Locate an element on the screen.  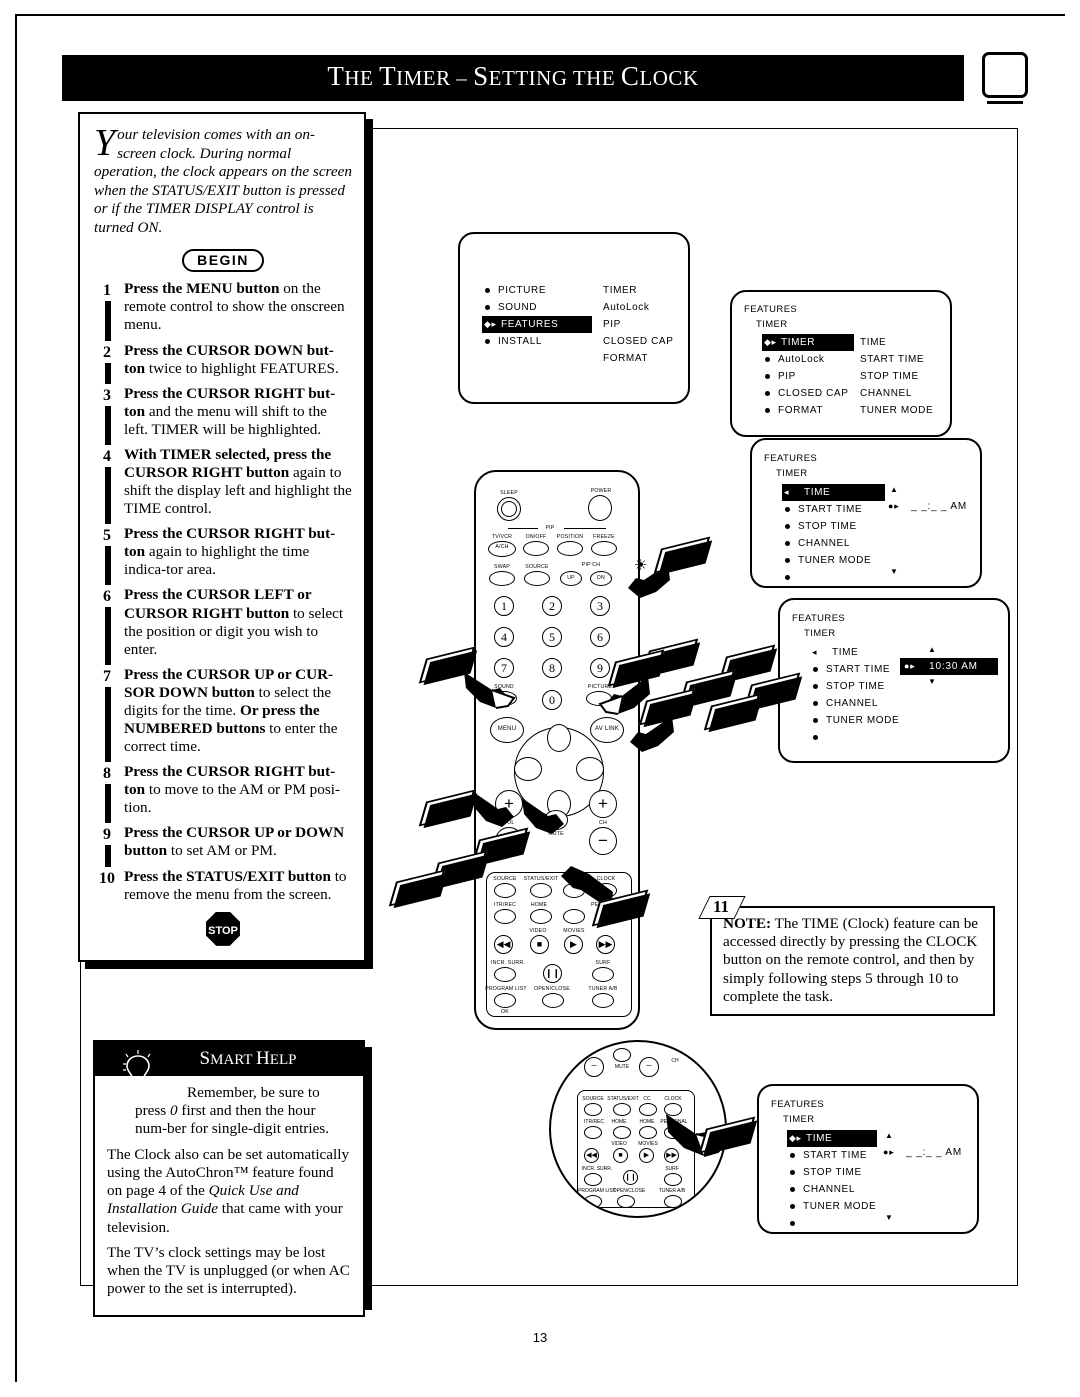
mag-cc-button is located at coordinates (648, 1109).